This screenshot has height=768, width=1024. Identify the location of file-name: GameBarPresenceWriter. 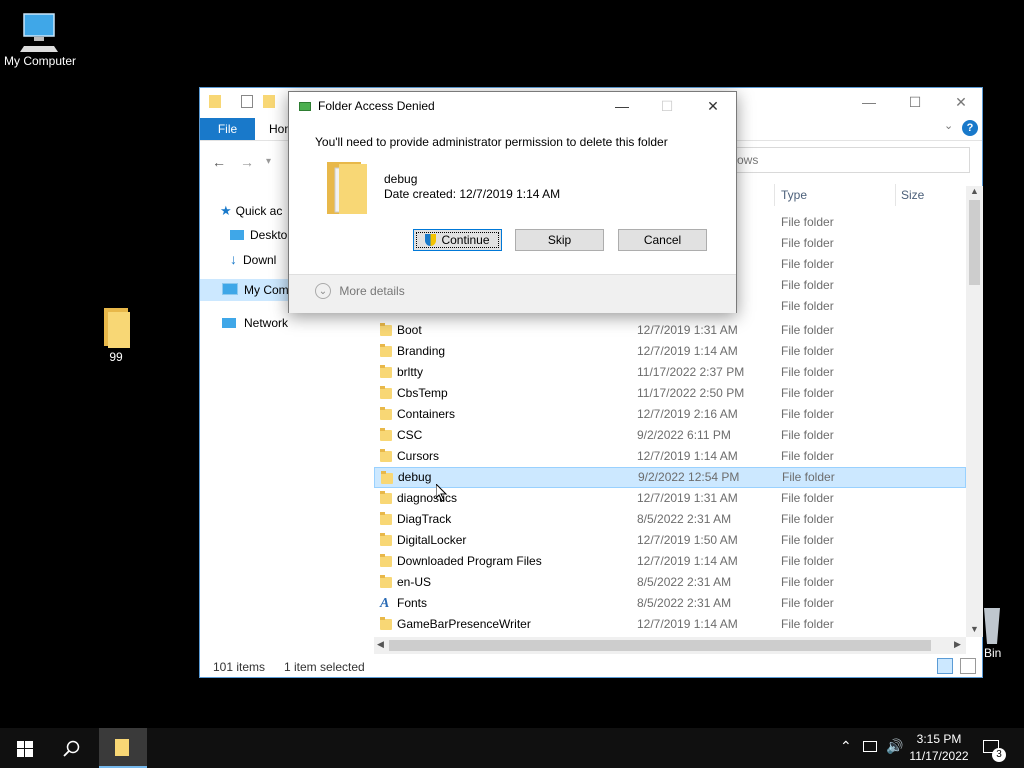
(464, 624).